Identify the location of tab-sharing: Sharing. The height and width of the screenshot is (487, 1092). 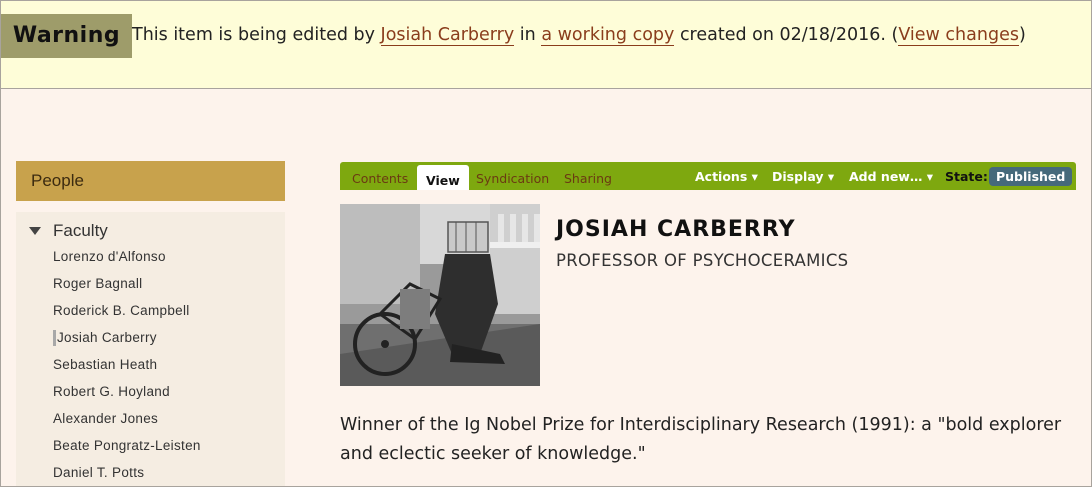
(588, 176).